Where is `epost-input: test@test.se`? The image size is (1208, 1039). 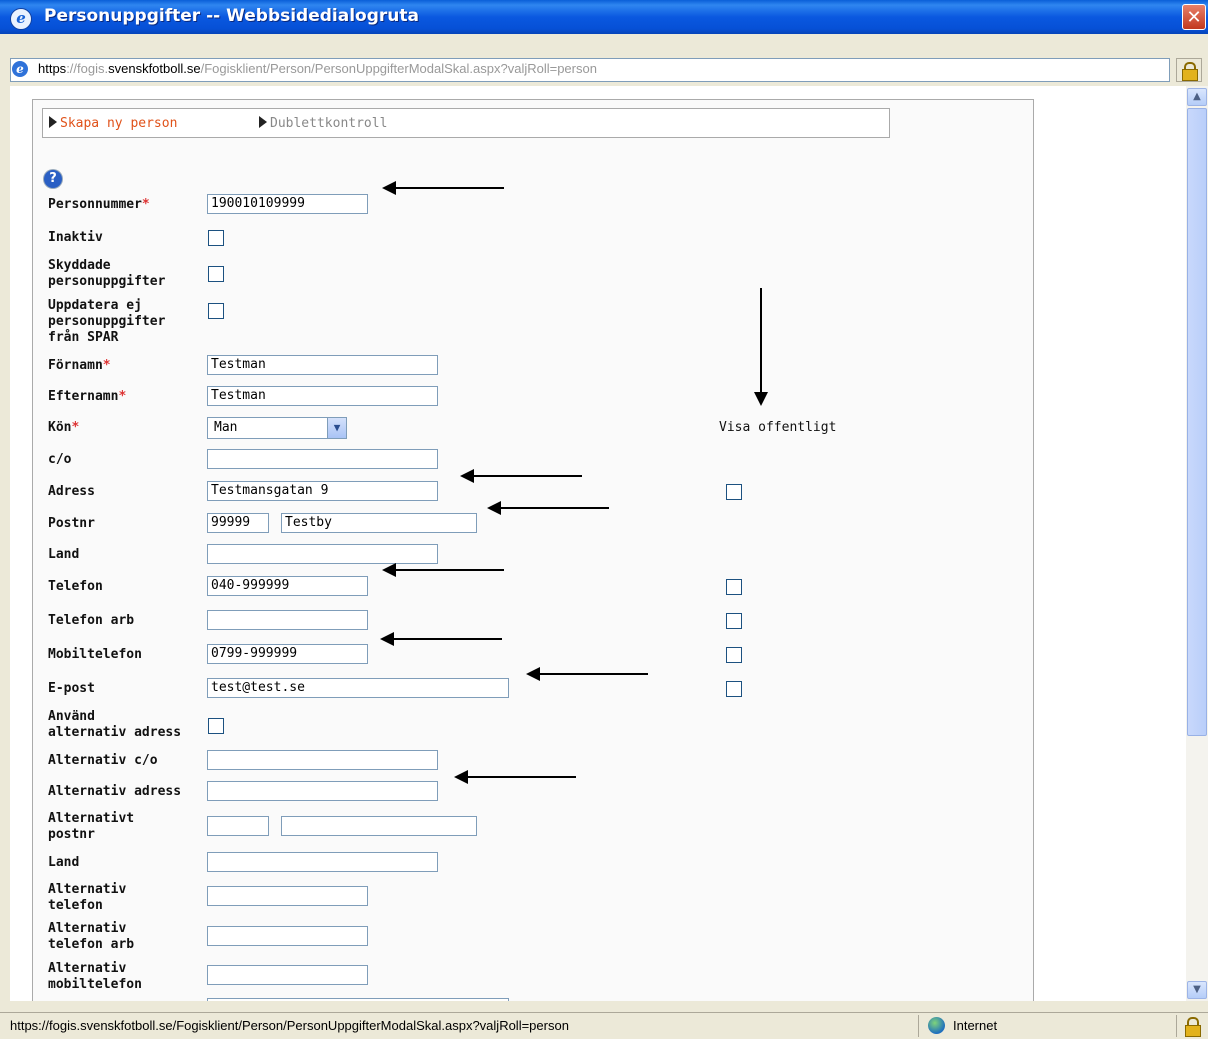
epost-input: test@test.se is located at coordinates (358, 688).